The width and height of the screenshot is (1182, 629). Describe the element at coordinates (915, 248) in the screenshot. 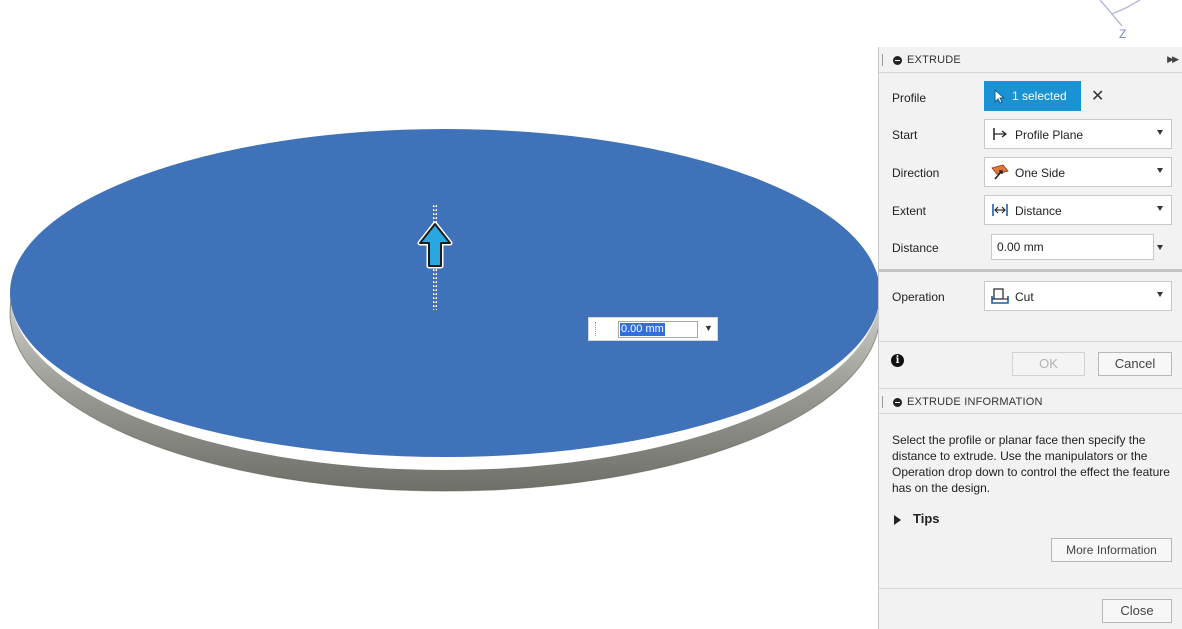

I see `distance-label: Distance` at that location.